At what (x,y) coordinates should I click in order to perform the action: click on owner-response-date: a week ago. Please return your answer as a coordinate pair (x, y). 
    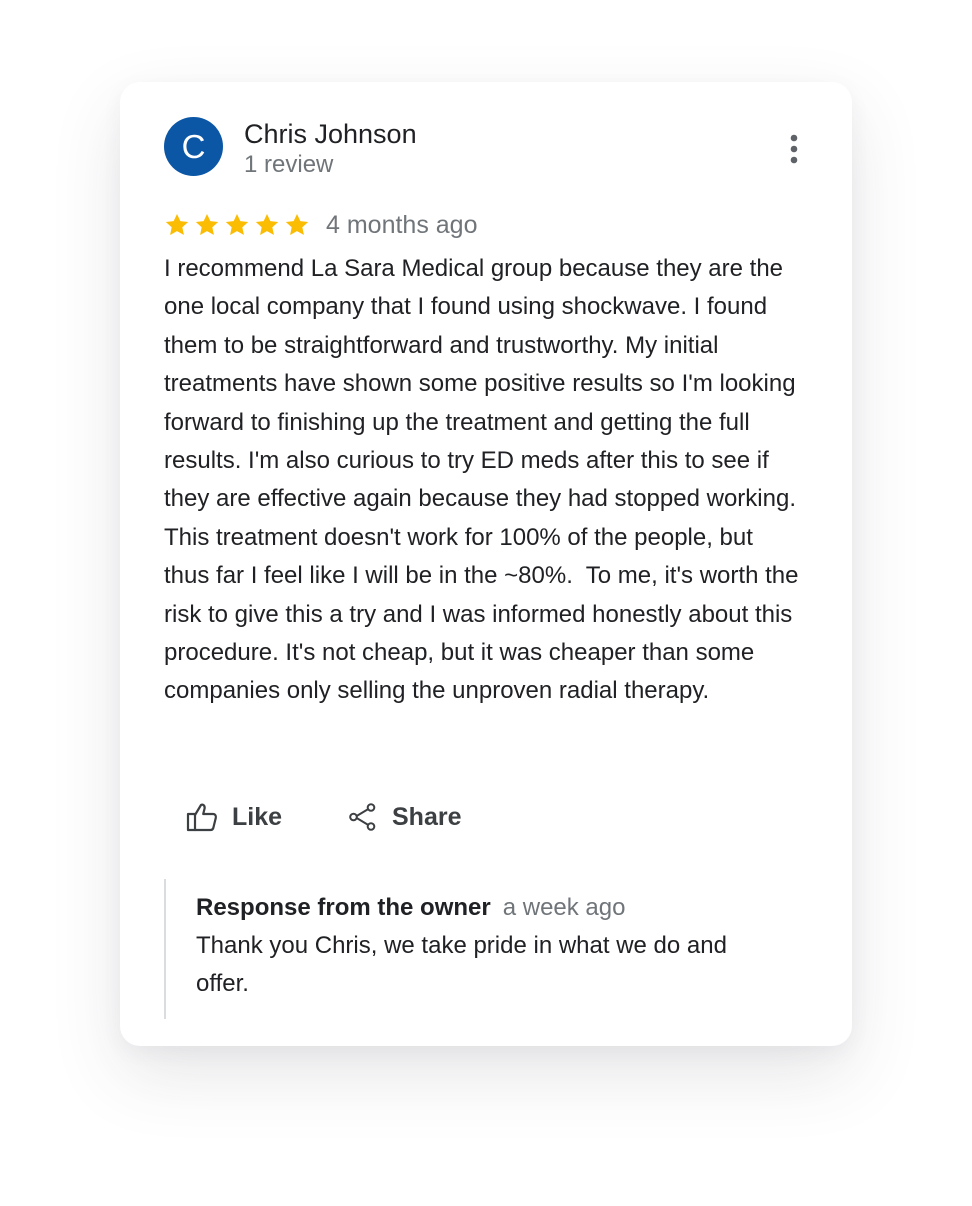
    Looking at the image, I should click on (564, 907).